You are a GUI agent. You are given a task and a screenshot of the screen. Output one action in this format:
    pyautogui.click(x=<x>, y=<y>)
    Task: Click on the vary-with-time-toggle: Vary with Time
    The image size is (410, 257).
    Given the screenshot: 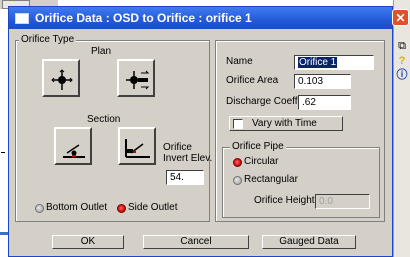 What is the action you would take?
    pyautogui.click(x=286, y=123)
    